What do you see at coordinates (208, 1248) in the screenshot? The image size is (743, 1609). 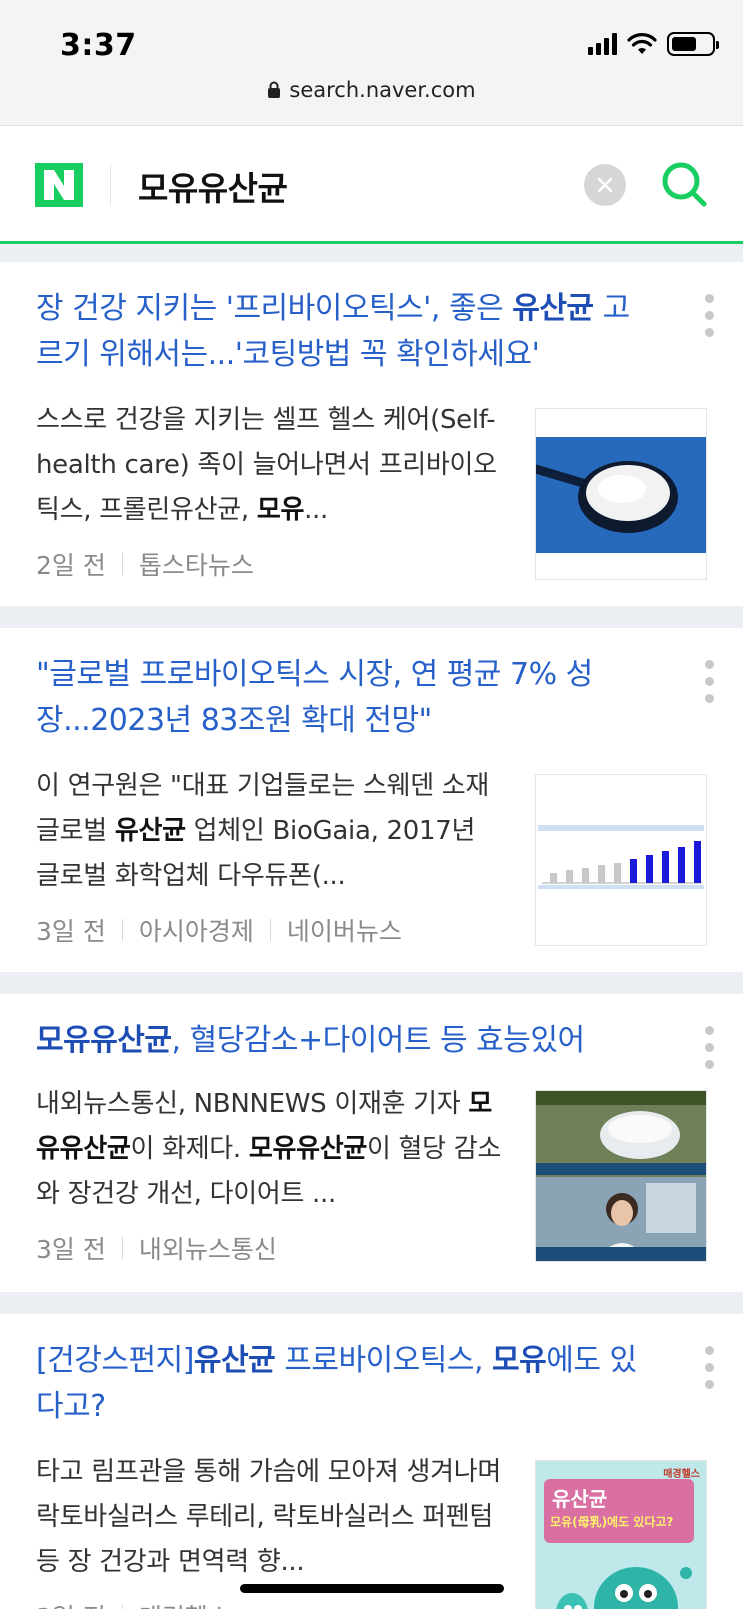 I see `result-source: 내외뉴스통신` at bounding box center [208, 1248].